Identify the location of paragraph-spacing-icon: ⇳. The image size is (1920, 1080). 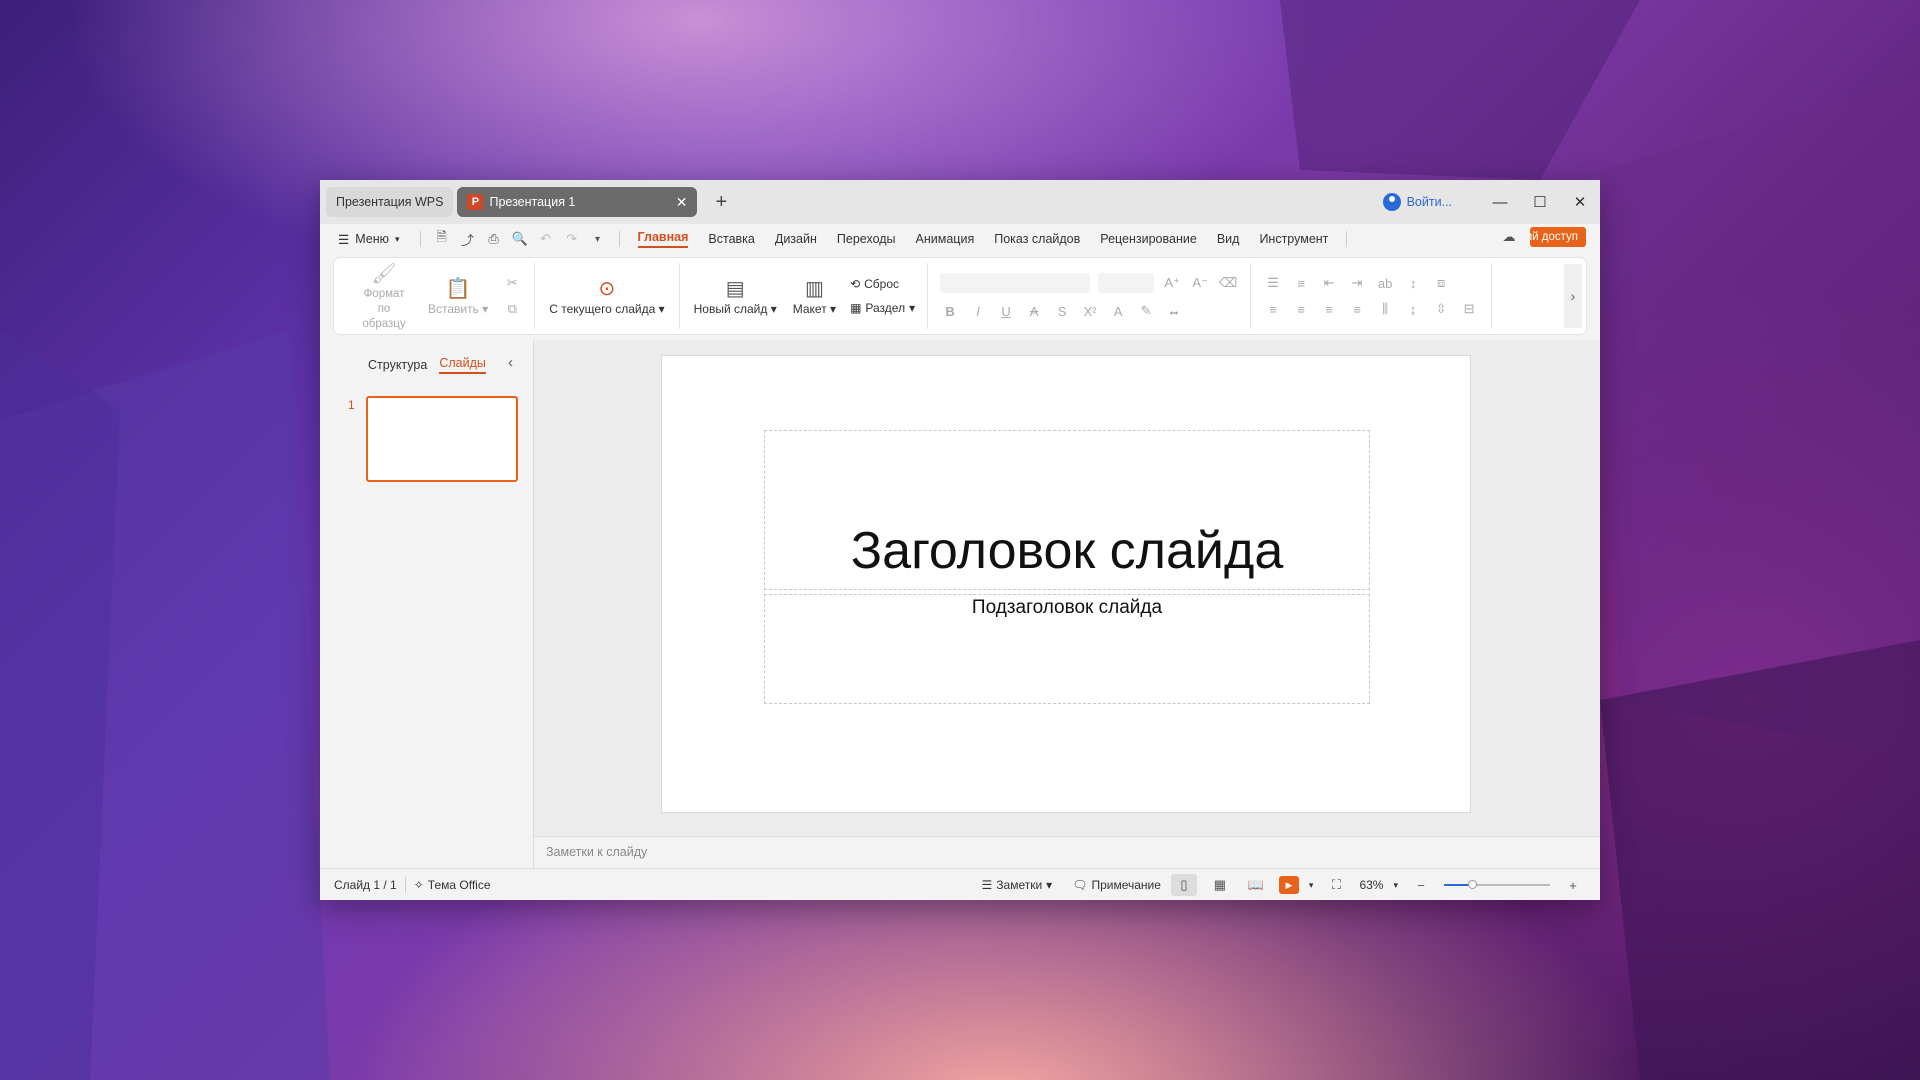
(1441, 309).